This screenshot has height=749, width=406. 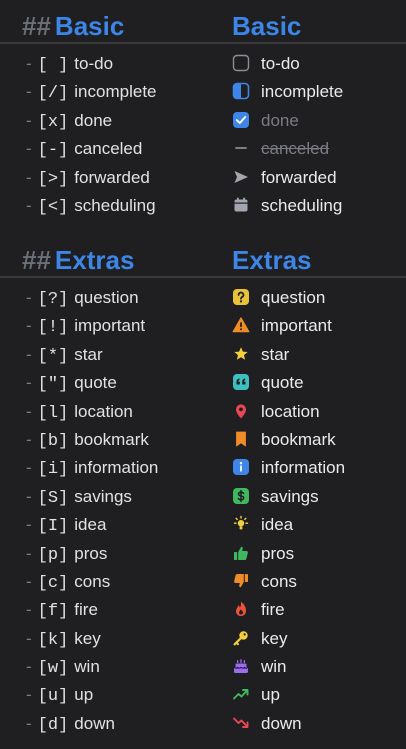 What do you see at coordinates (203, 525) in the screenshot?
I see `list-item-idea: - [I] idea idea` at bounding box center [203, 525].